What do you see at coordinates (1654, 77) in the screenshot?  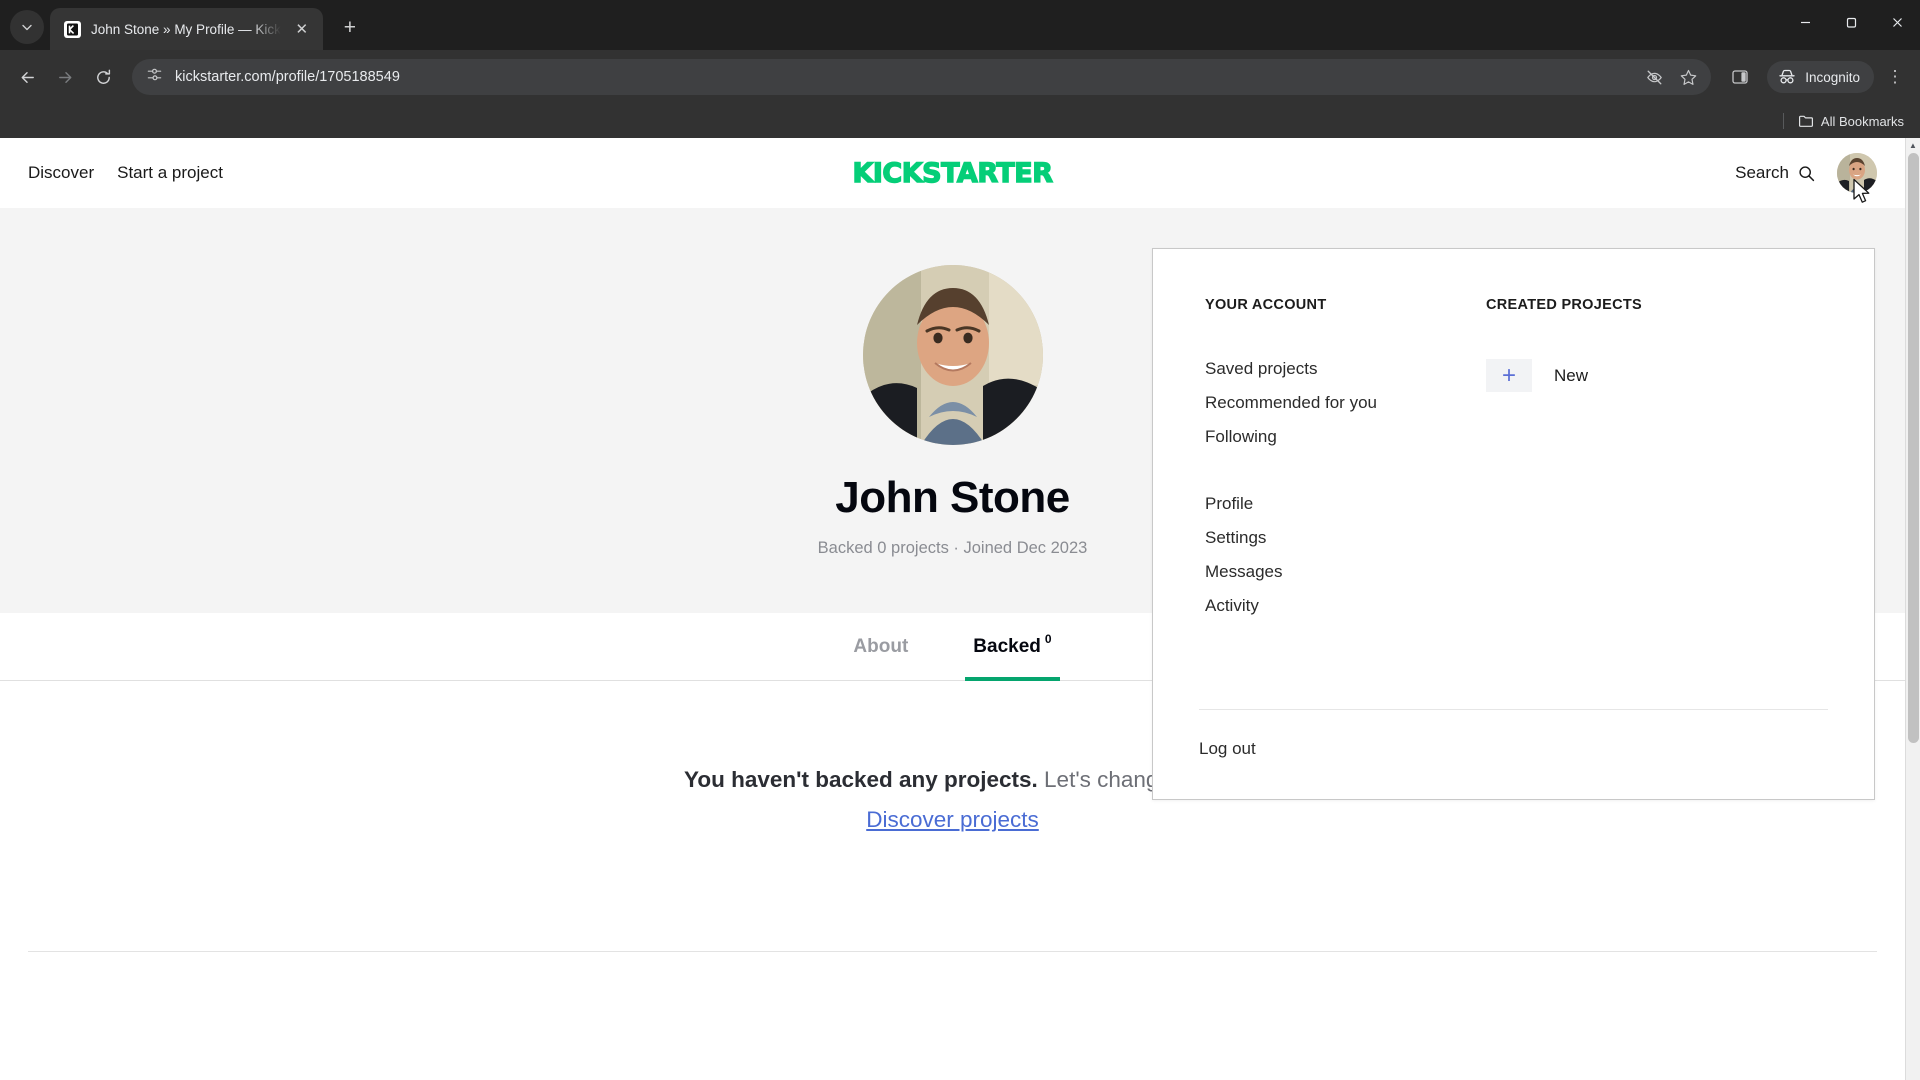 I see `eye-slash-icon` at bounding box center [1654, 77].